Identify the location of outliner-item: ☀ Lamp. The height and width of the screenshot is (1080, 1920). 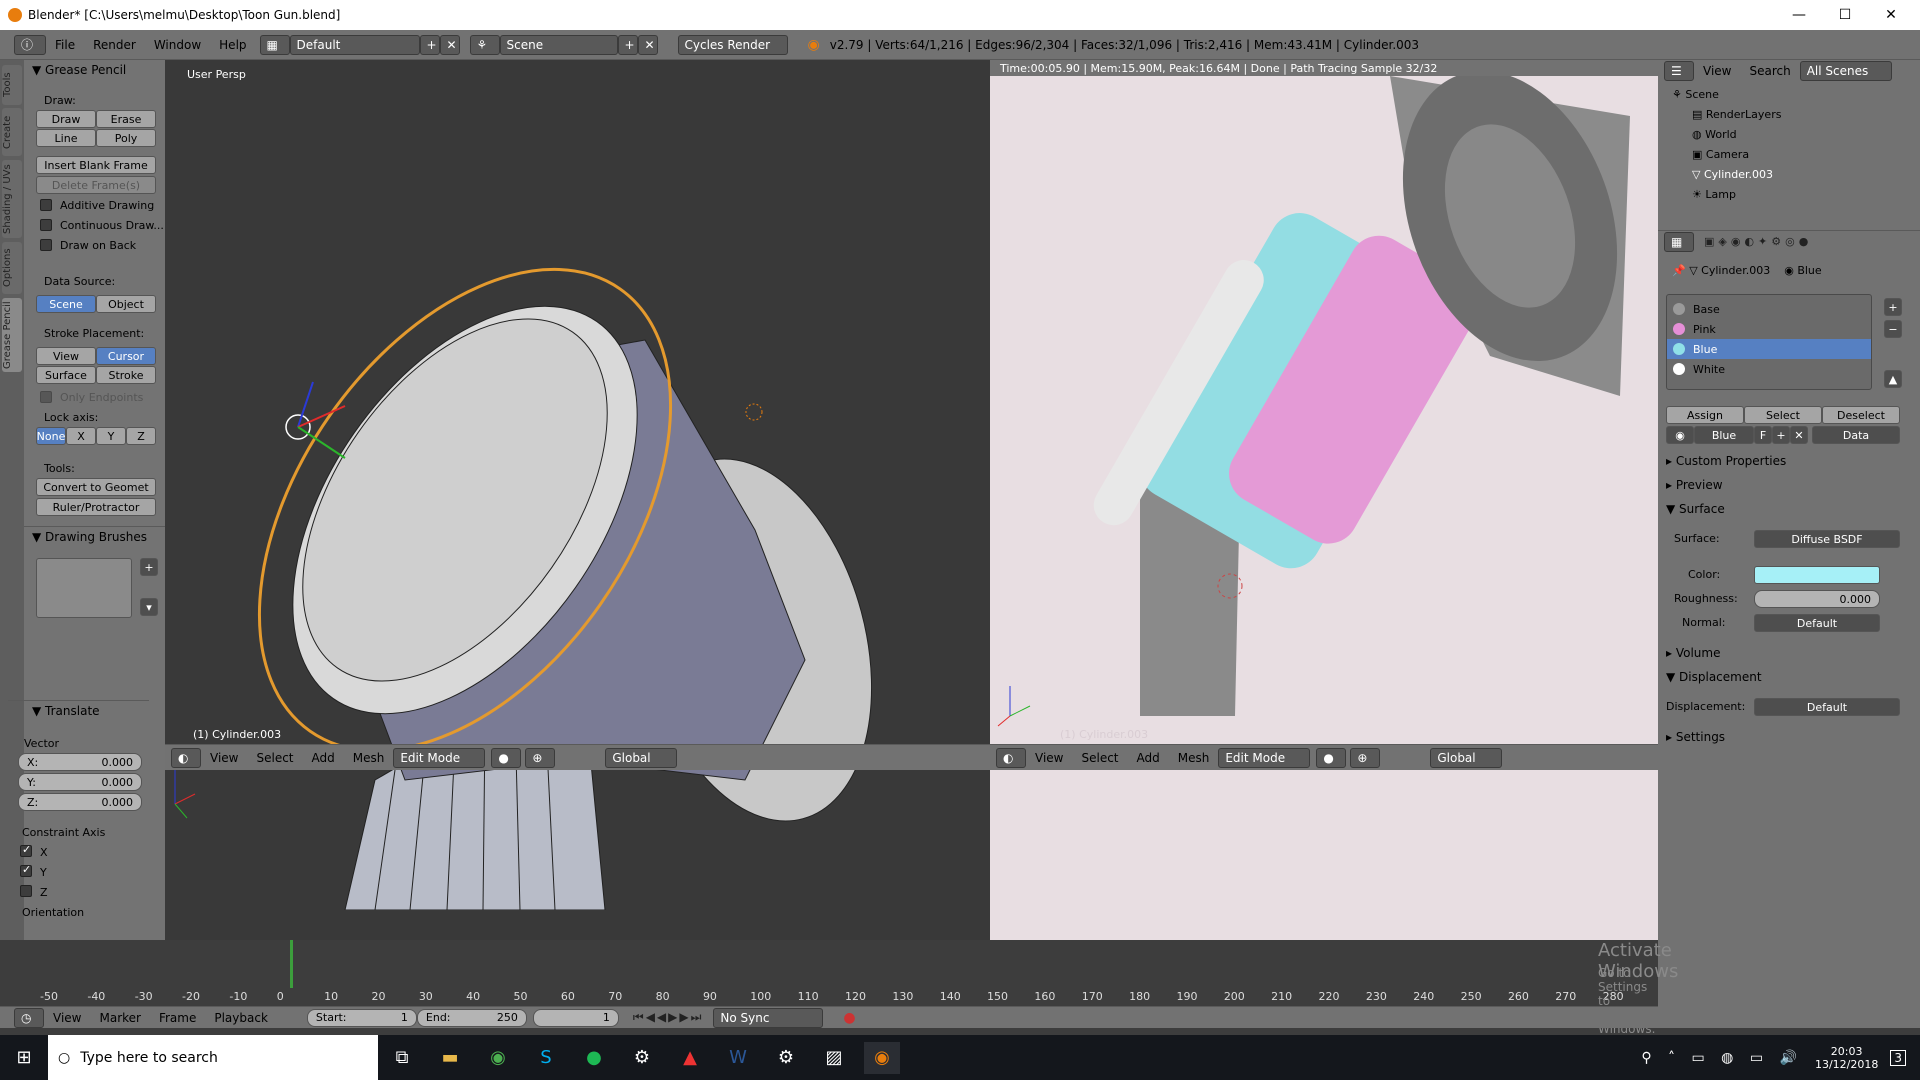
(1789, 194).